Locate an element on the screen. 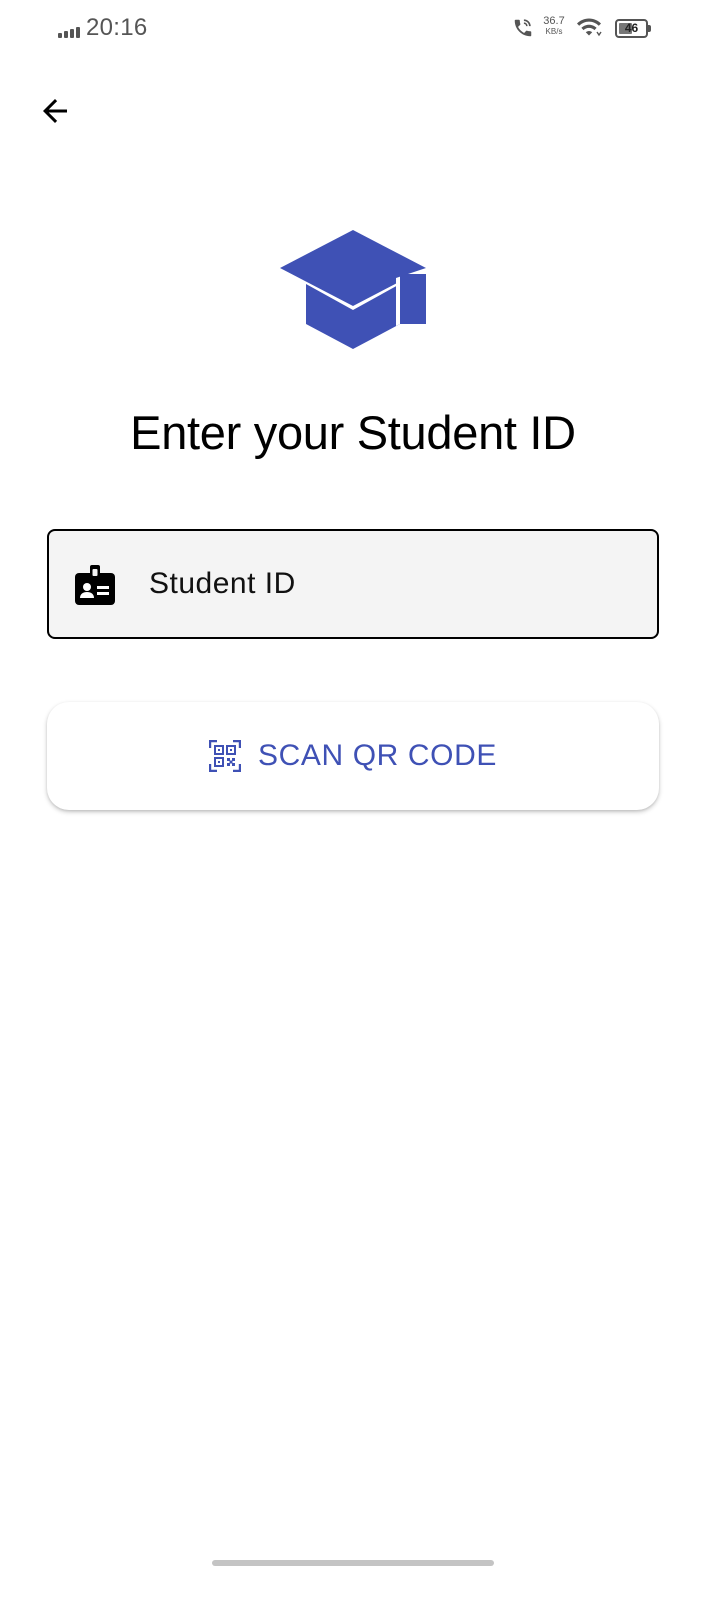 The height and width of the screenshot is (1600, 720). battery-level: 46 is located at coordinates (631, 28).